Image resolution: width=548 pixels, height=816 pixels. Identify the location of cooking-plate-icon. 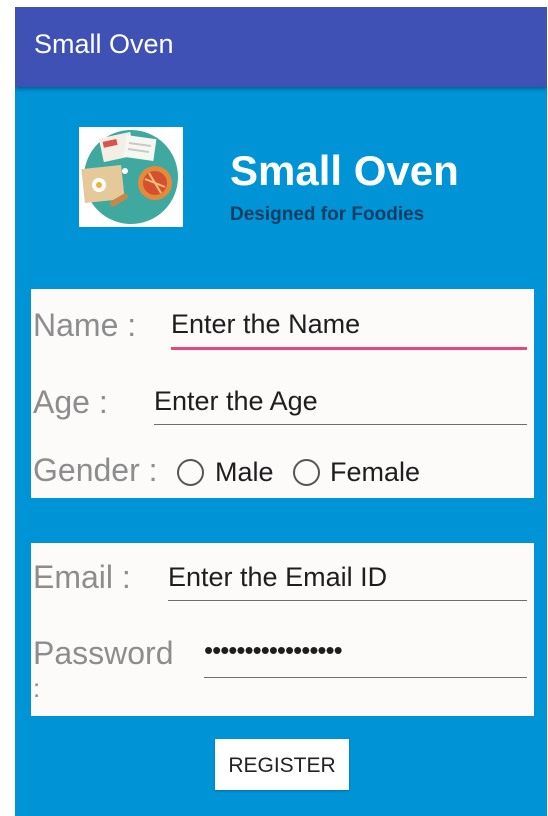
(131, 177).